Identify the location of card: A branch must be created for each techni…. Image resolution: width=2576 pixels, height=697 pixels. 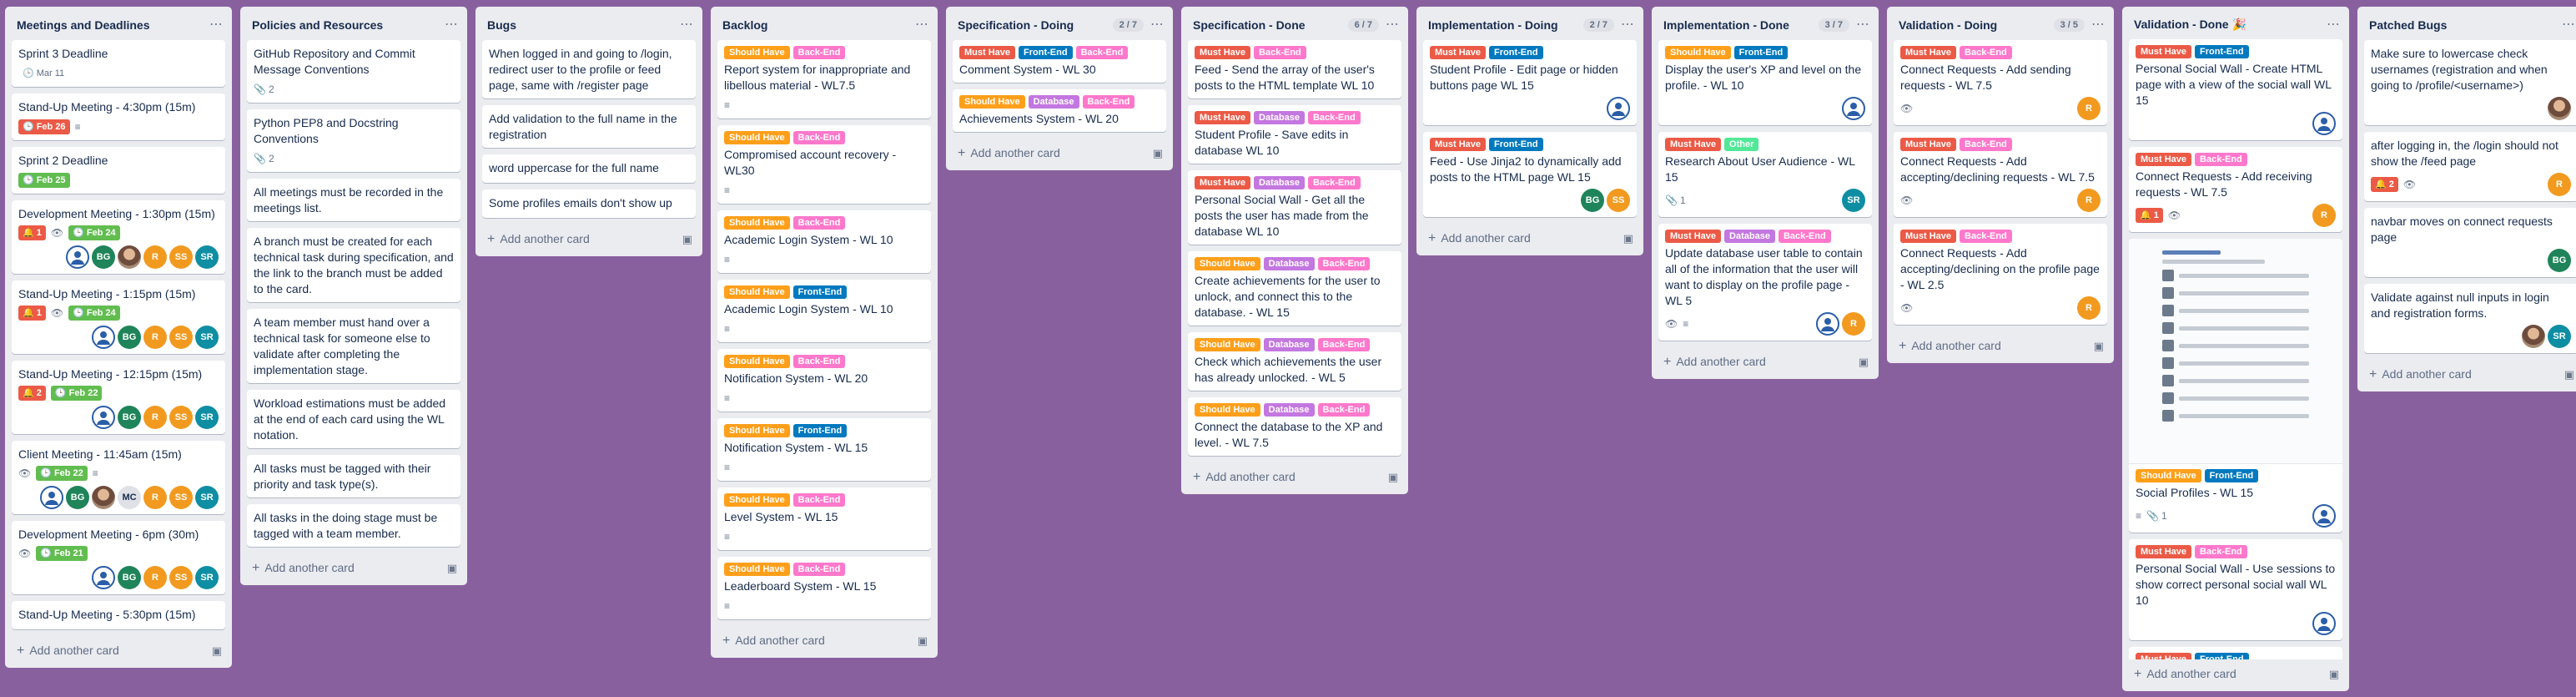
(353, 265).